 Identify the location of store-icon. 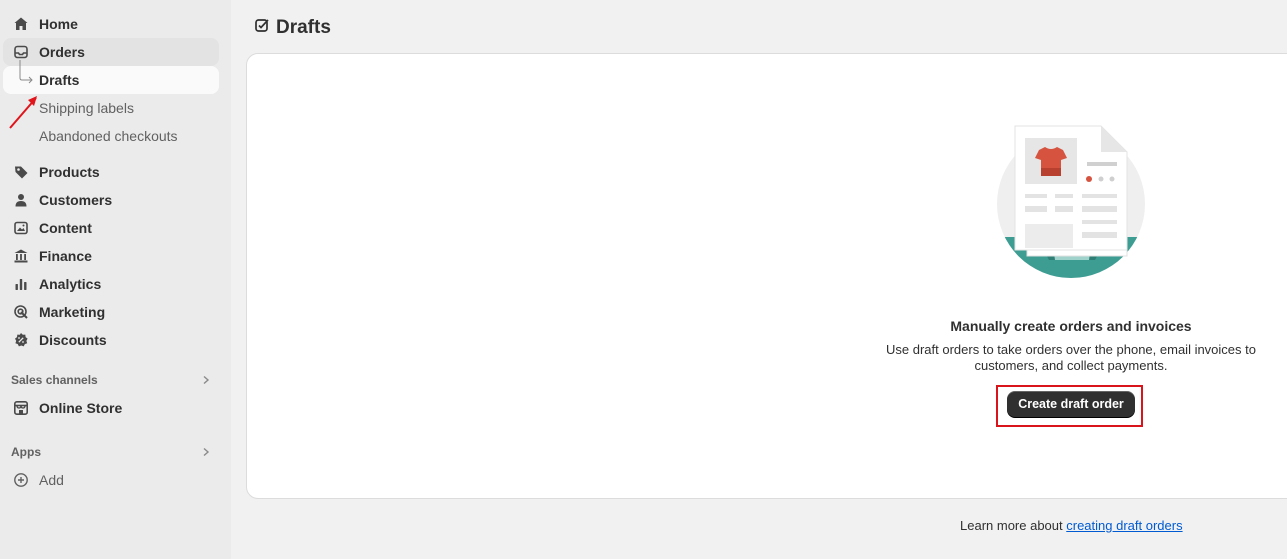
(21, 408).